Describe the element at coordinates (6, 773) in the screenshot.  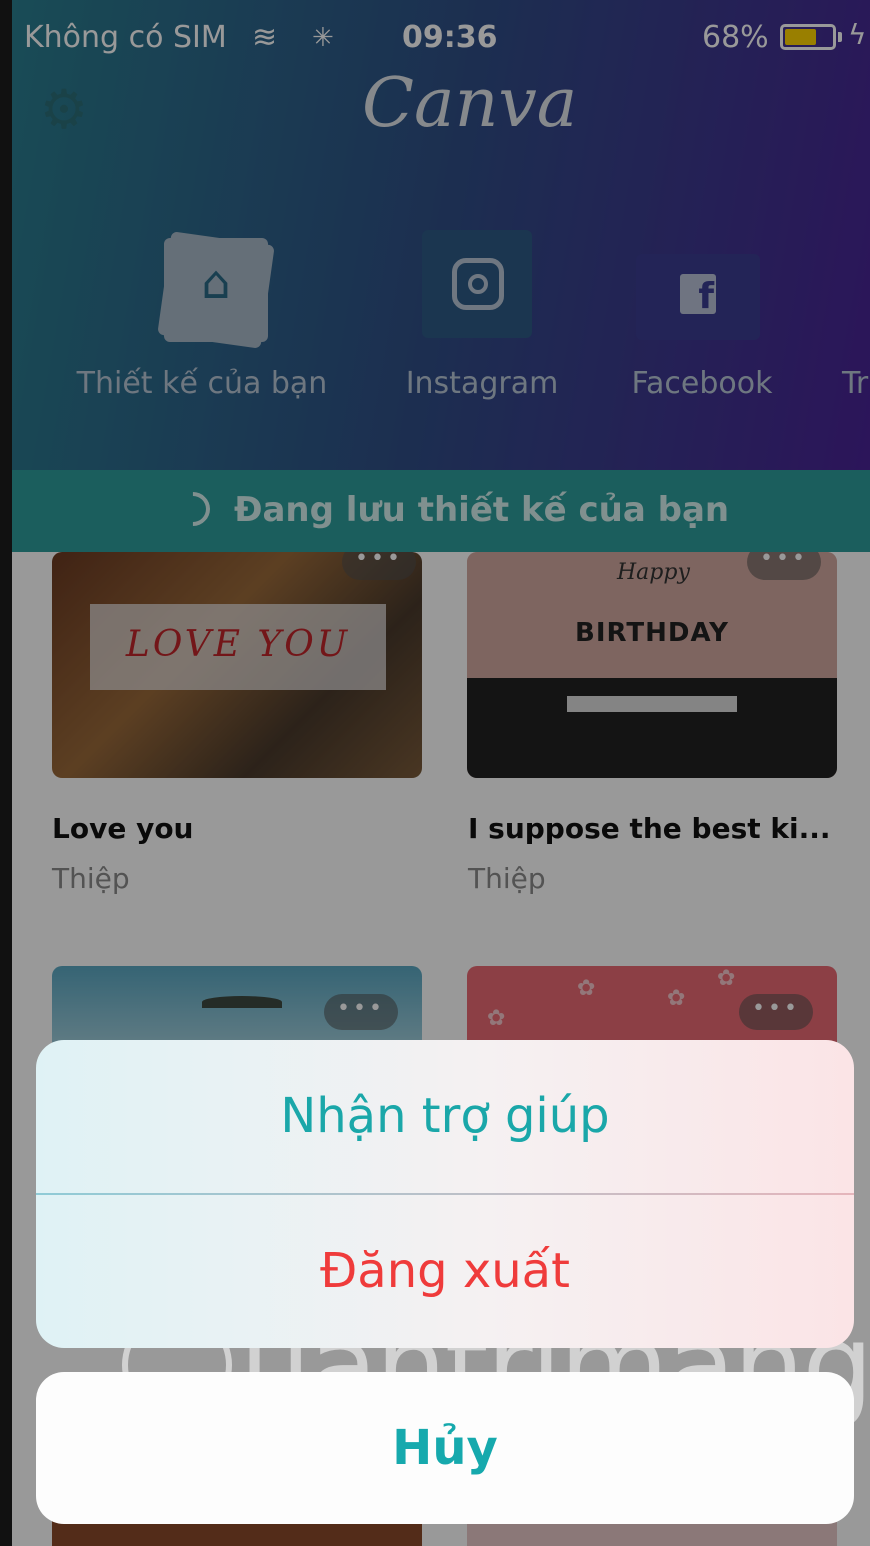
I see `device-edge` at that location.